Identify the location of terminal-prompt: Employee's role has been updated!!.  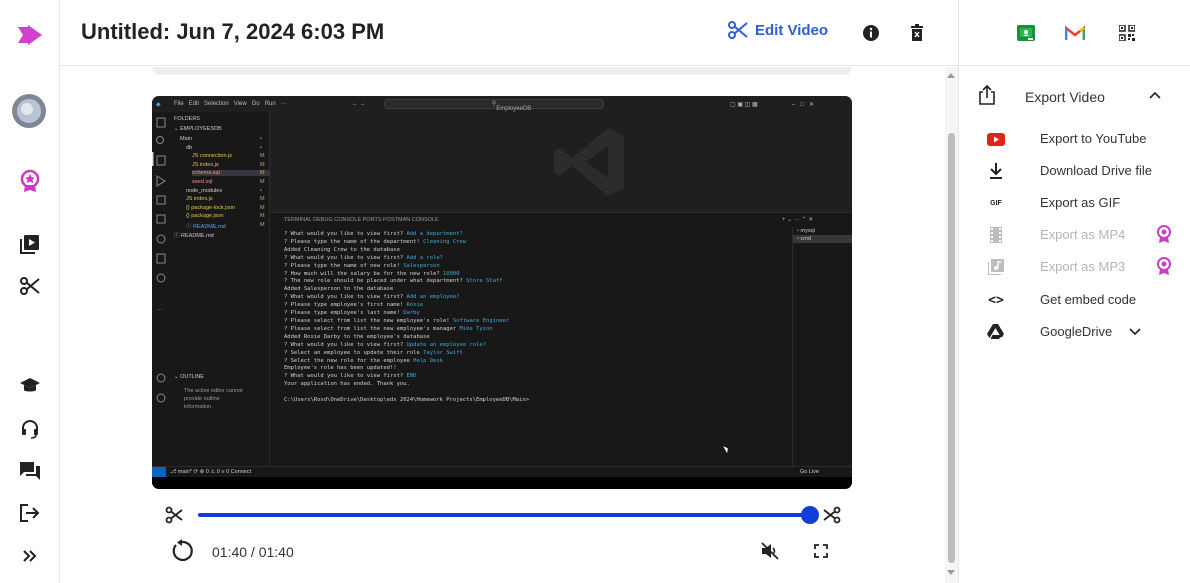
(340, 368).